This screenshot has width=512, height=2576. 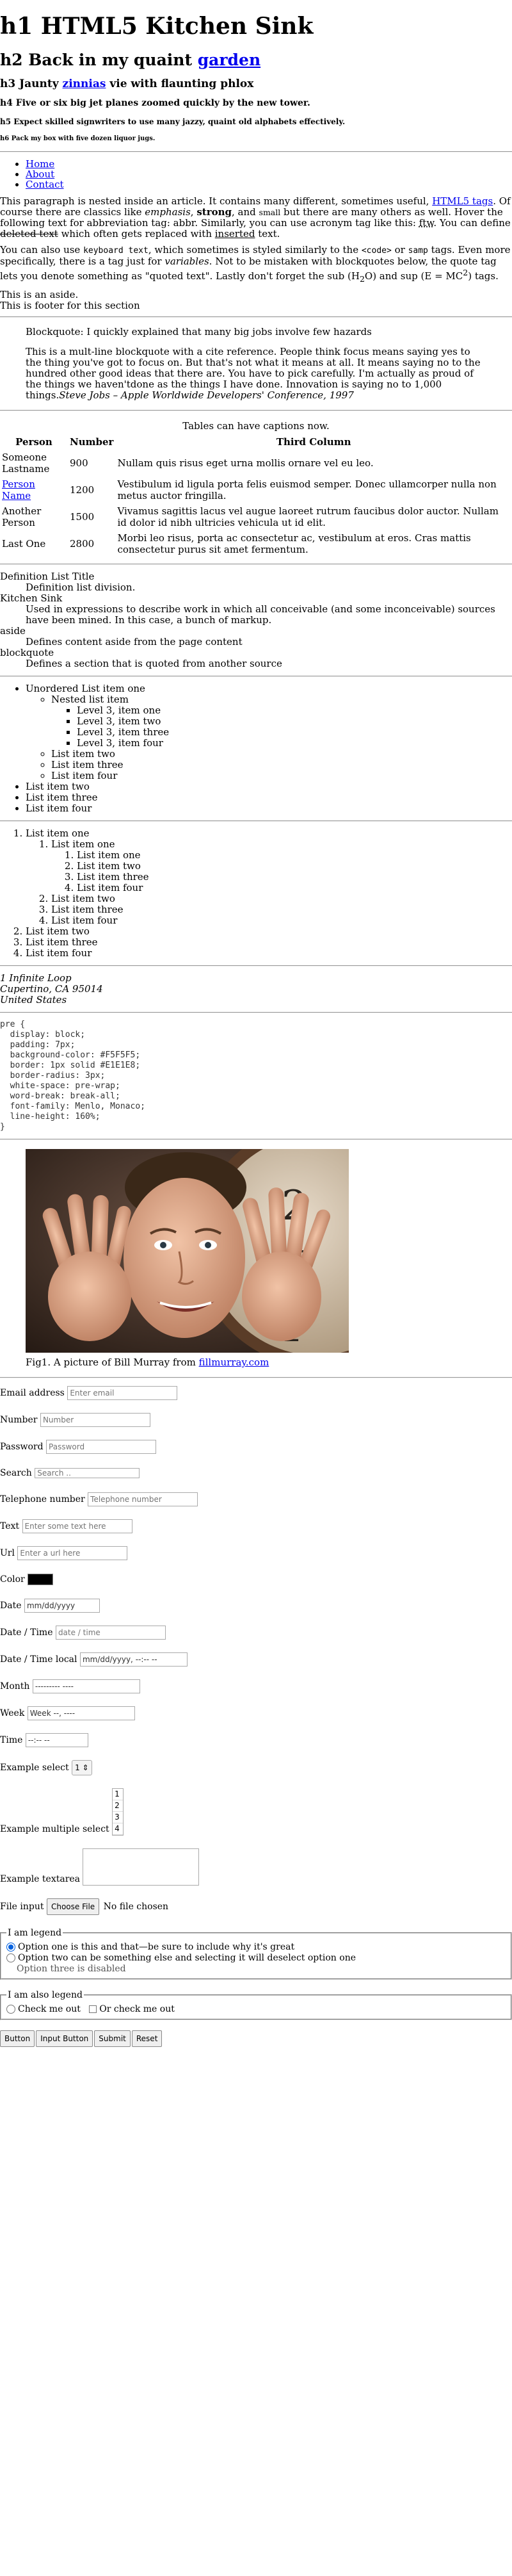 What do you see at coordinates (269, 164) in the screenshot?
I see `nav-item: Home` at bounding box center [269, 164].